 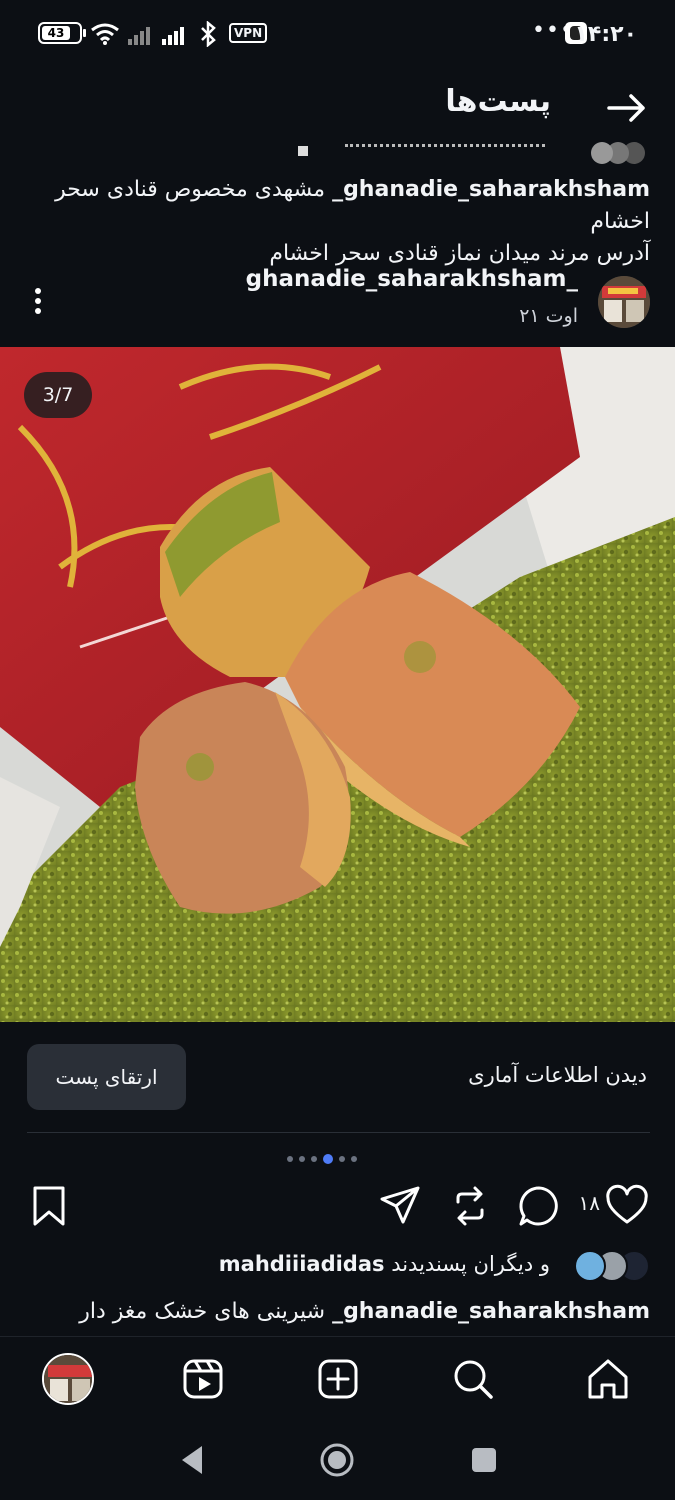 What do you see at coordinates (608, 1379) in the screenshot?
I see `home-icon` at bounding box center [608, 1379].